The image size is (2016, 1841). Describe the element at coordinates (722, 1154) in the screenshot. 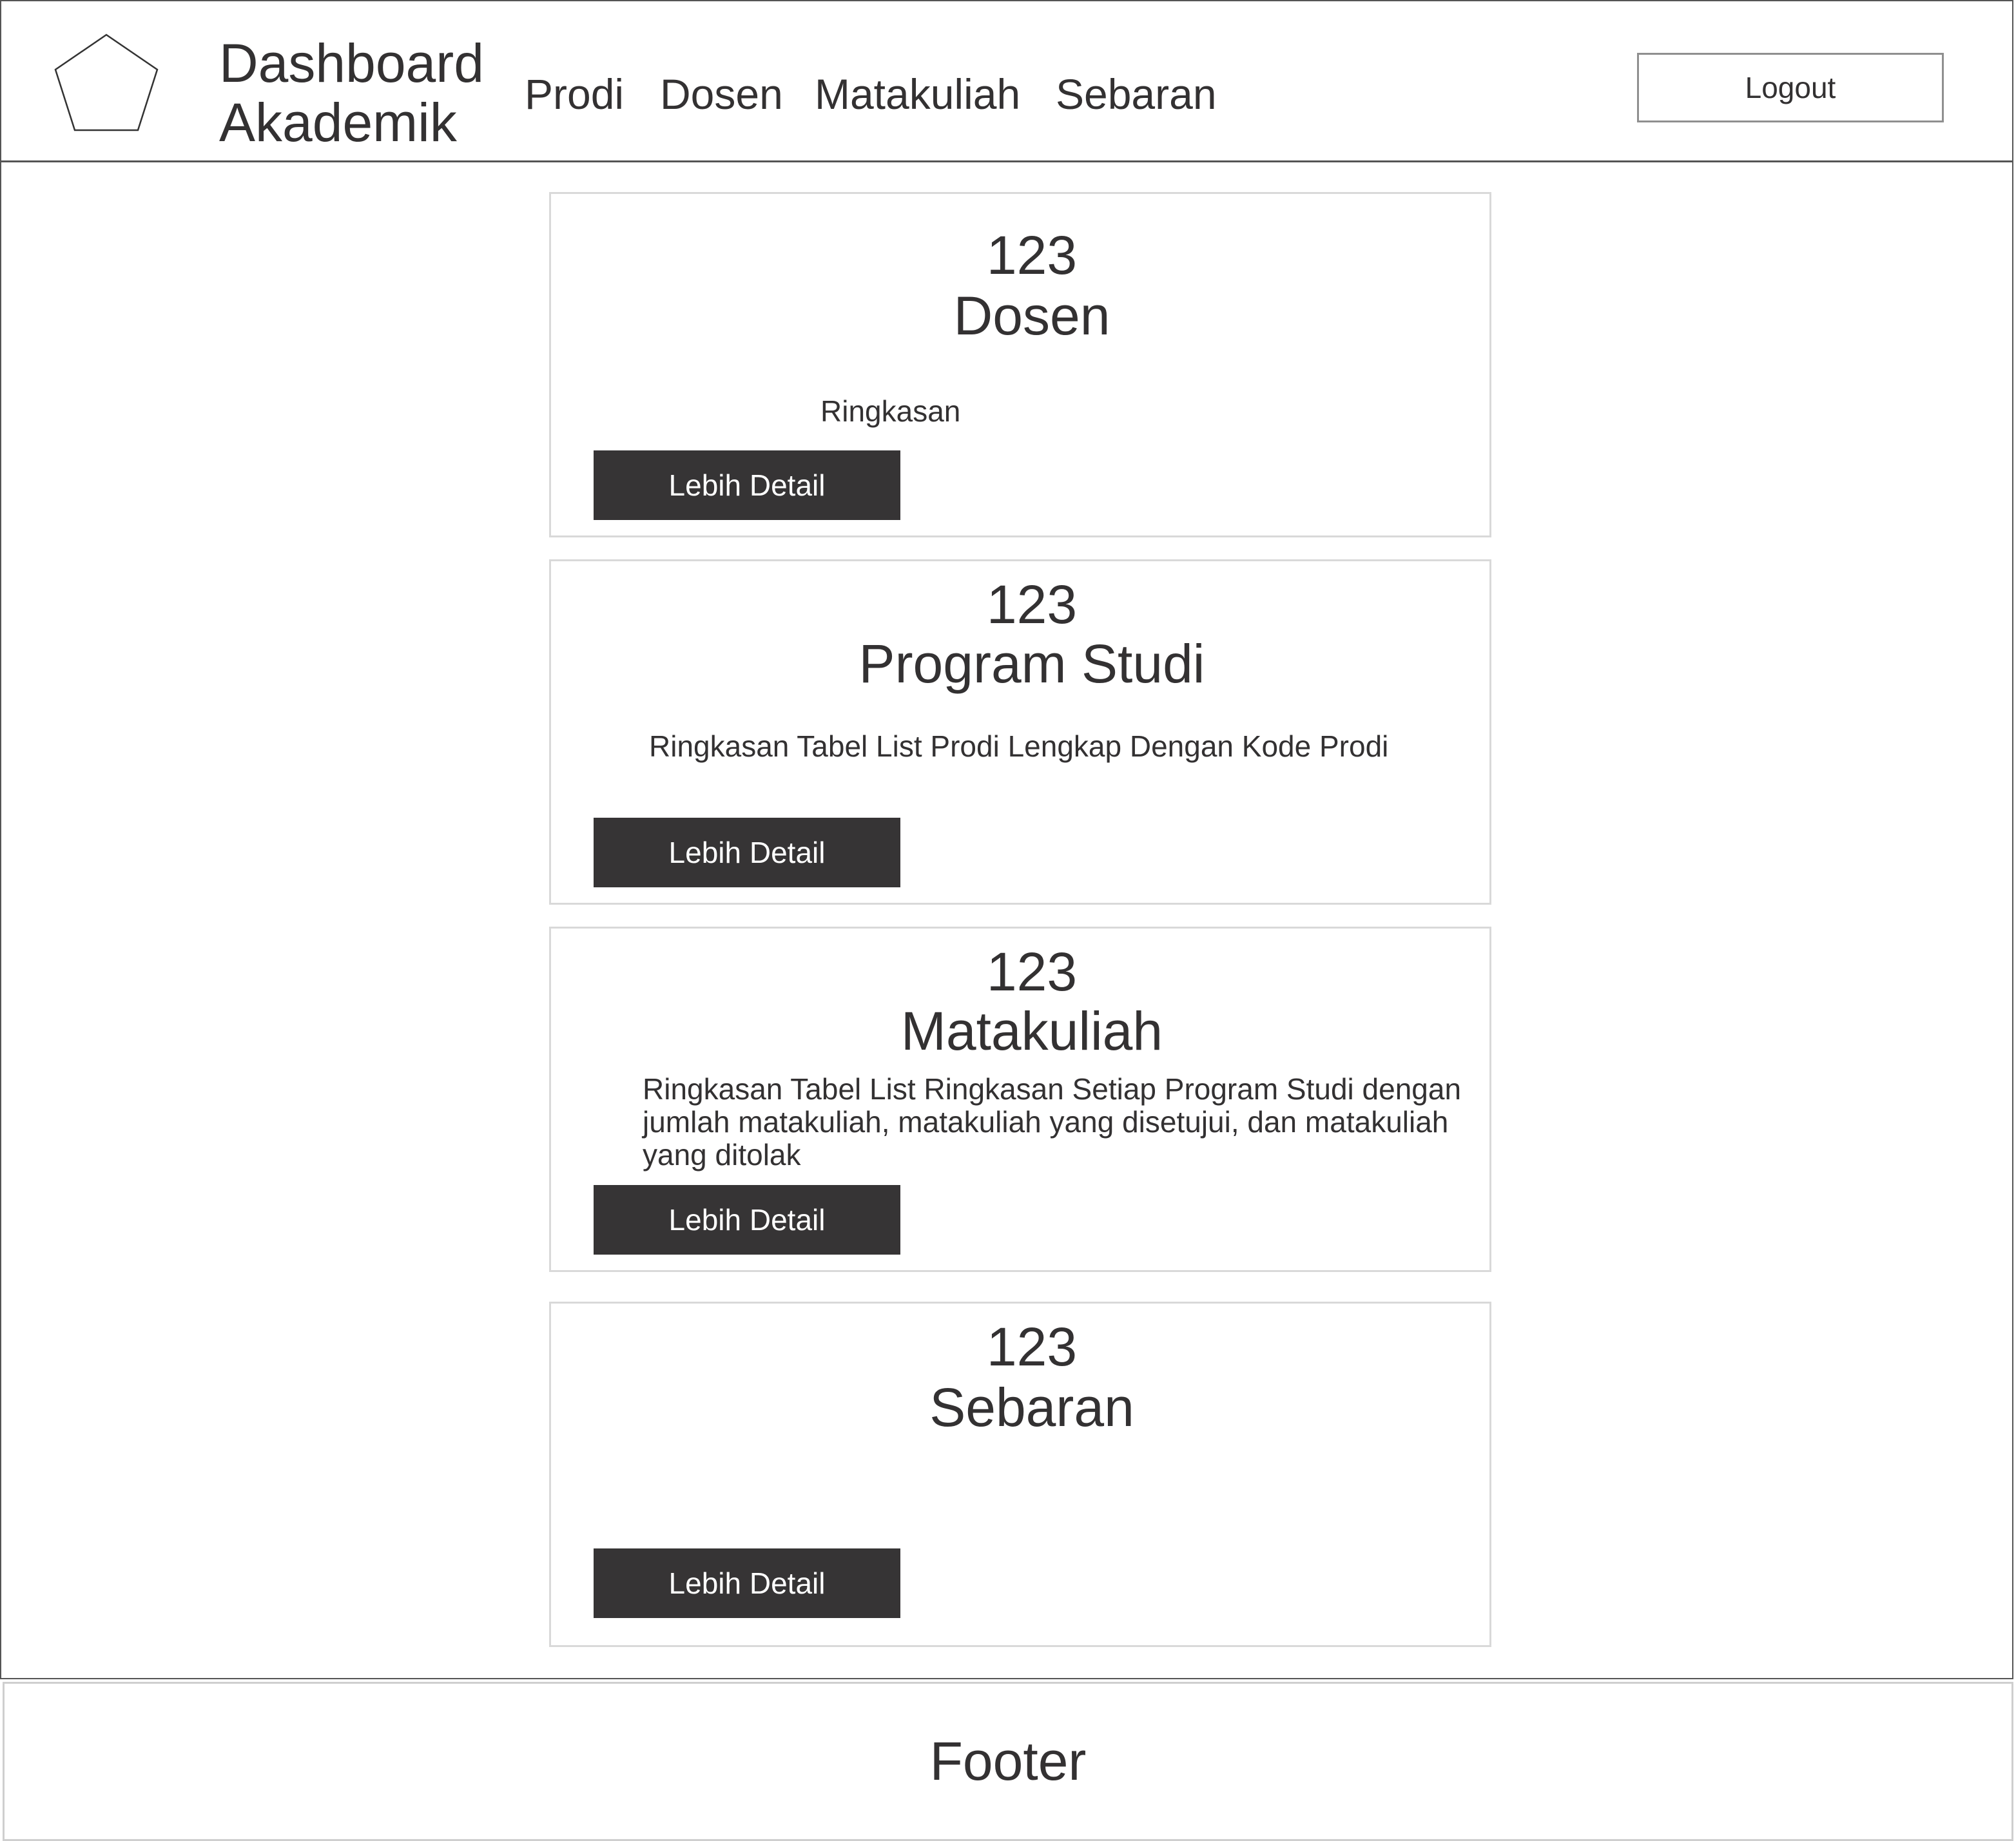

I see `summary-line: yang ditolak` at that location.